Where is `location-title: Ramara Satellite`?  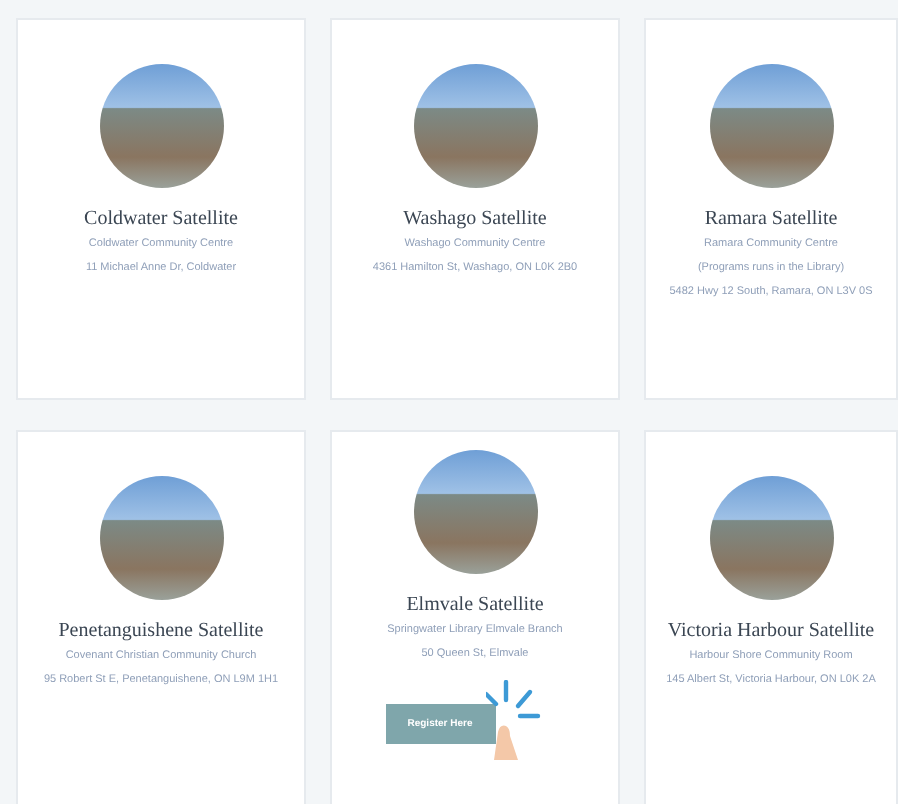 location-title: Ramara Satellite is located at coordinates (771, 219).